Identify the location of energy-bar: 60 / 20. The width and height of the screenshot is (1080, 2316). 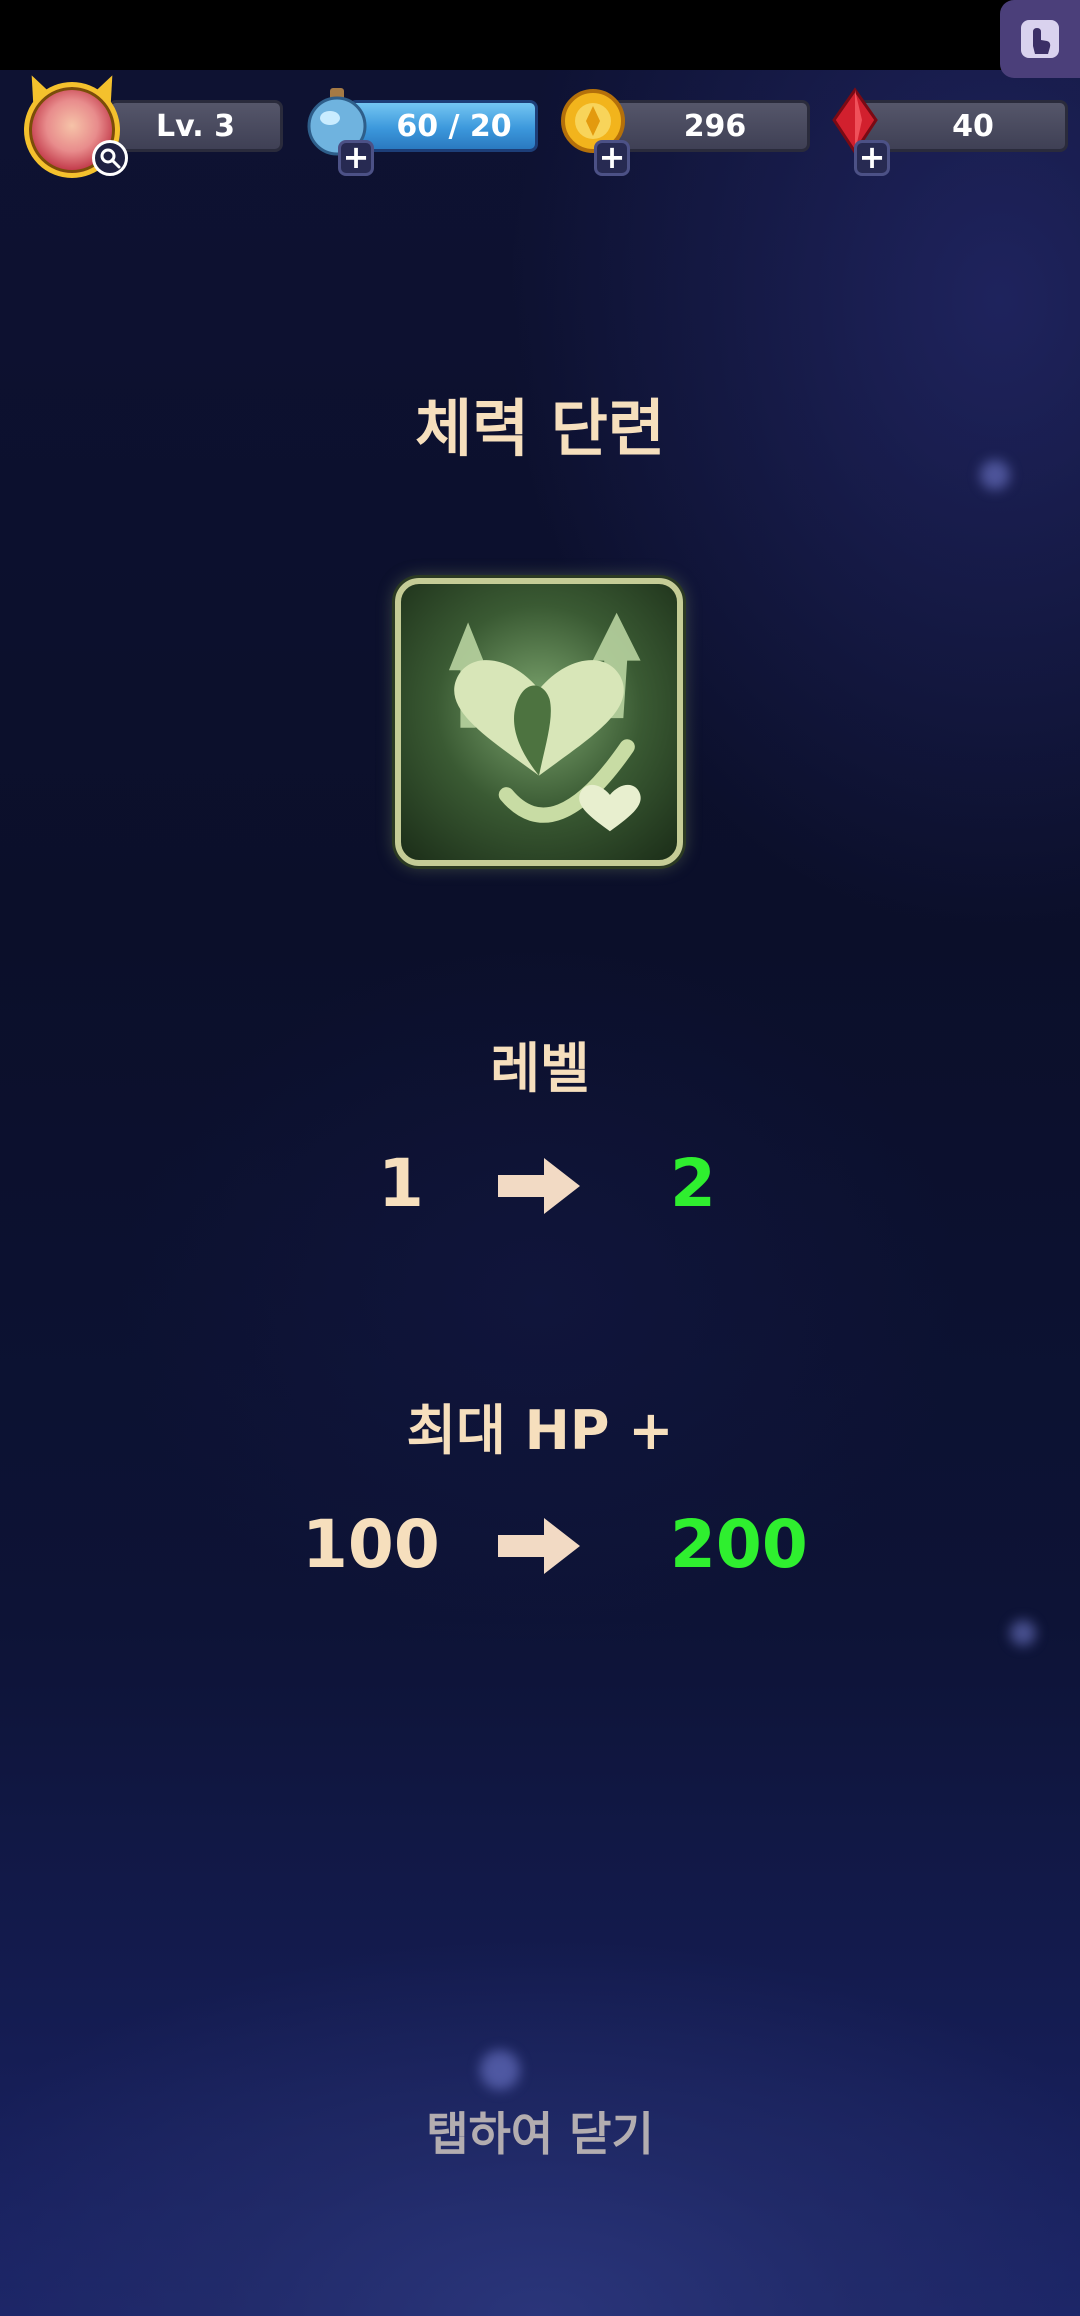
(443, 126).